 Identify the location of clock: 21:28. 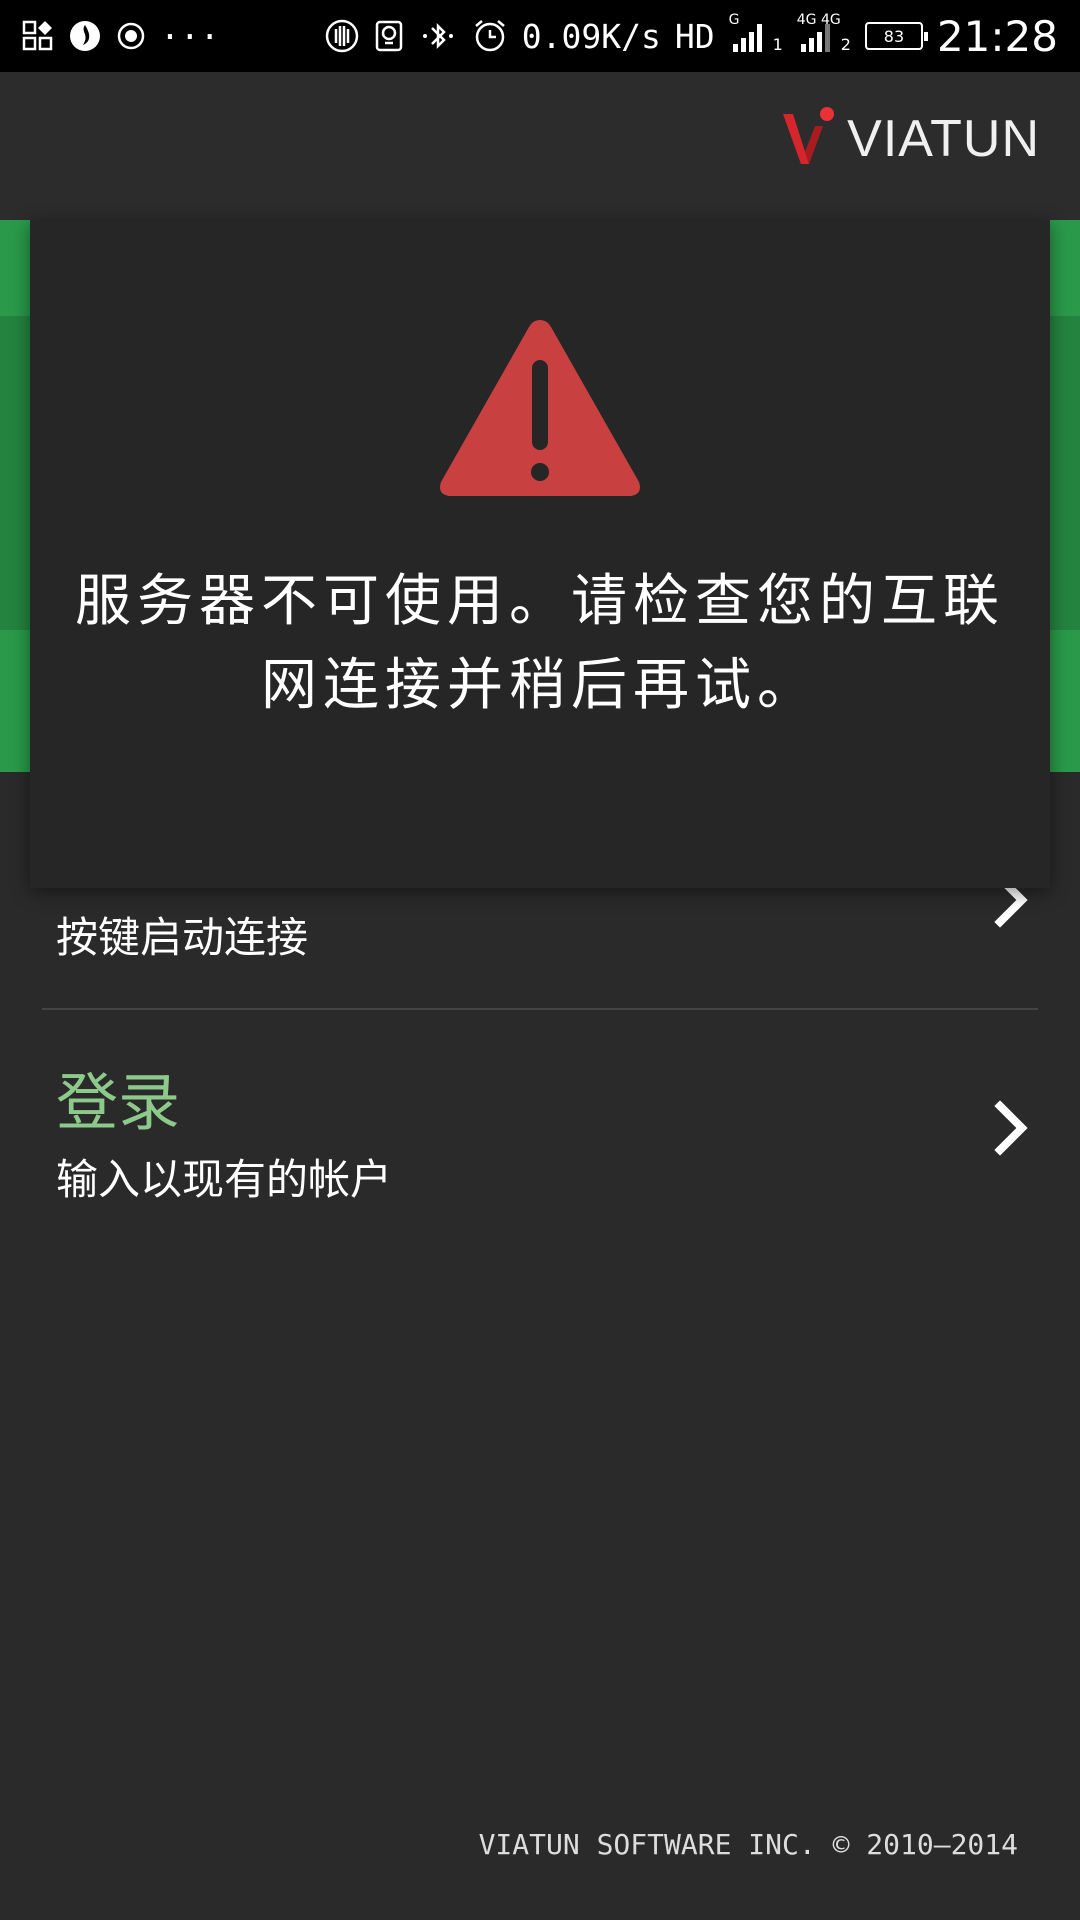
(997, 36).